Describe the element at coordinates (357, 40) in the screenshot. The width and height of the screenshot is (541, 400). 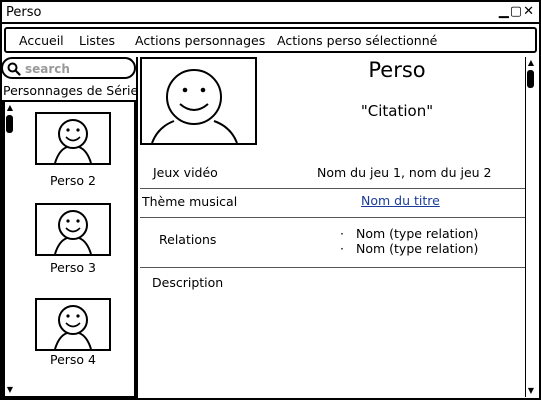
I see `menu-item-actions-perso-selectionne: Actions perso sélectionné` at that location.